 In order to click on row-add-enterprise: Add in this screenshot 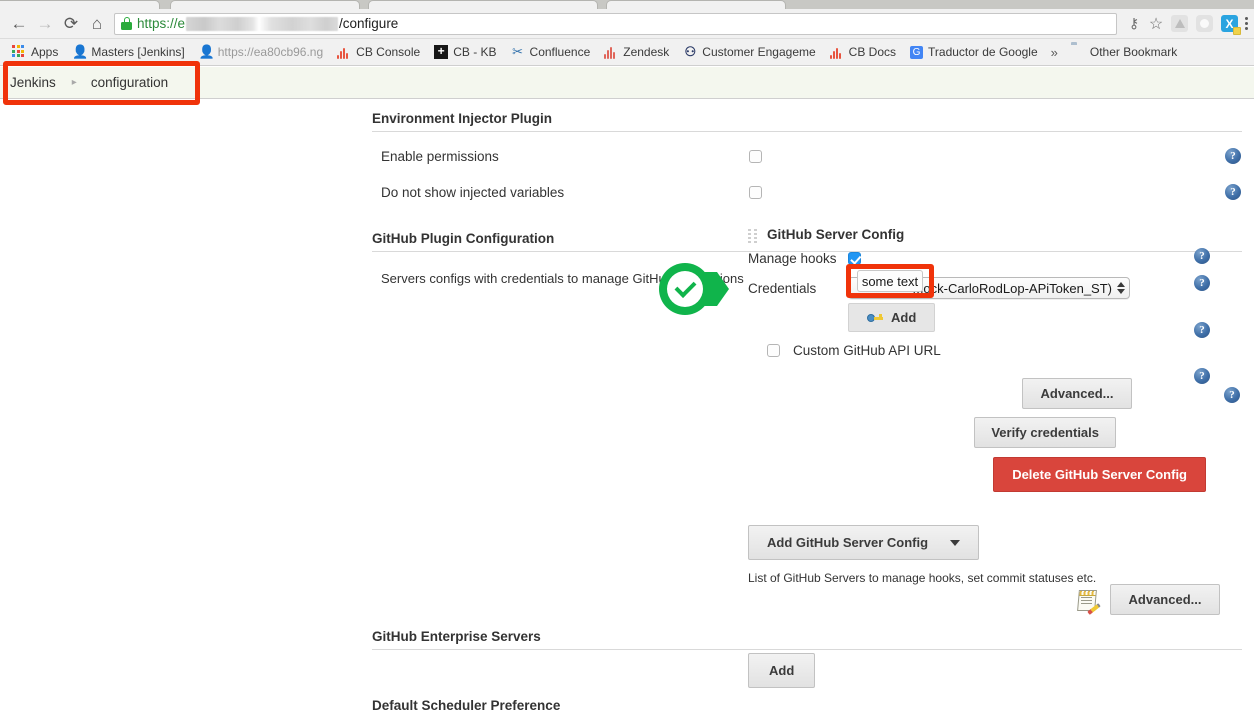, I will do `click(782, 670)`.